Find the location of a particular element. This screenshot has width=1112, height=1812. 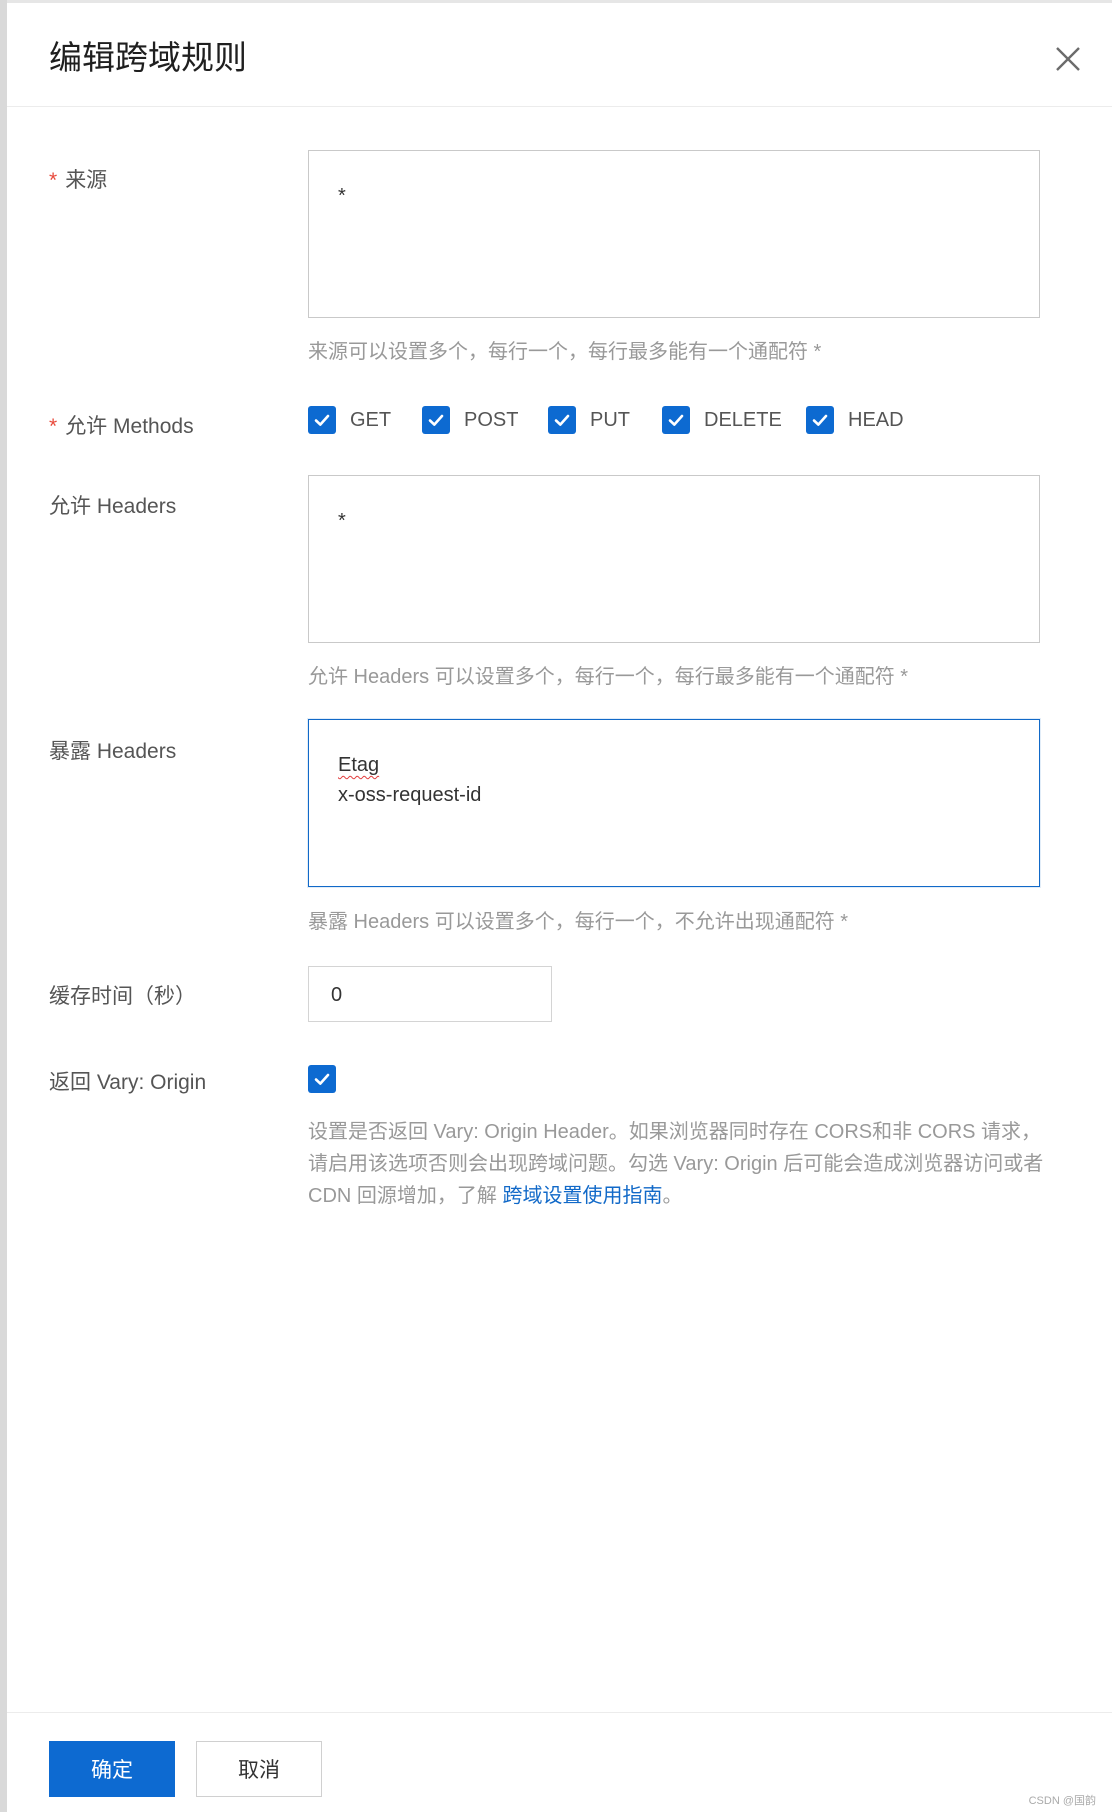

watermark: CSDN @国韵 is located at coordinates (1062, 1801).